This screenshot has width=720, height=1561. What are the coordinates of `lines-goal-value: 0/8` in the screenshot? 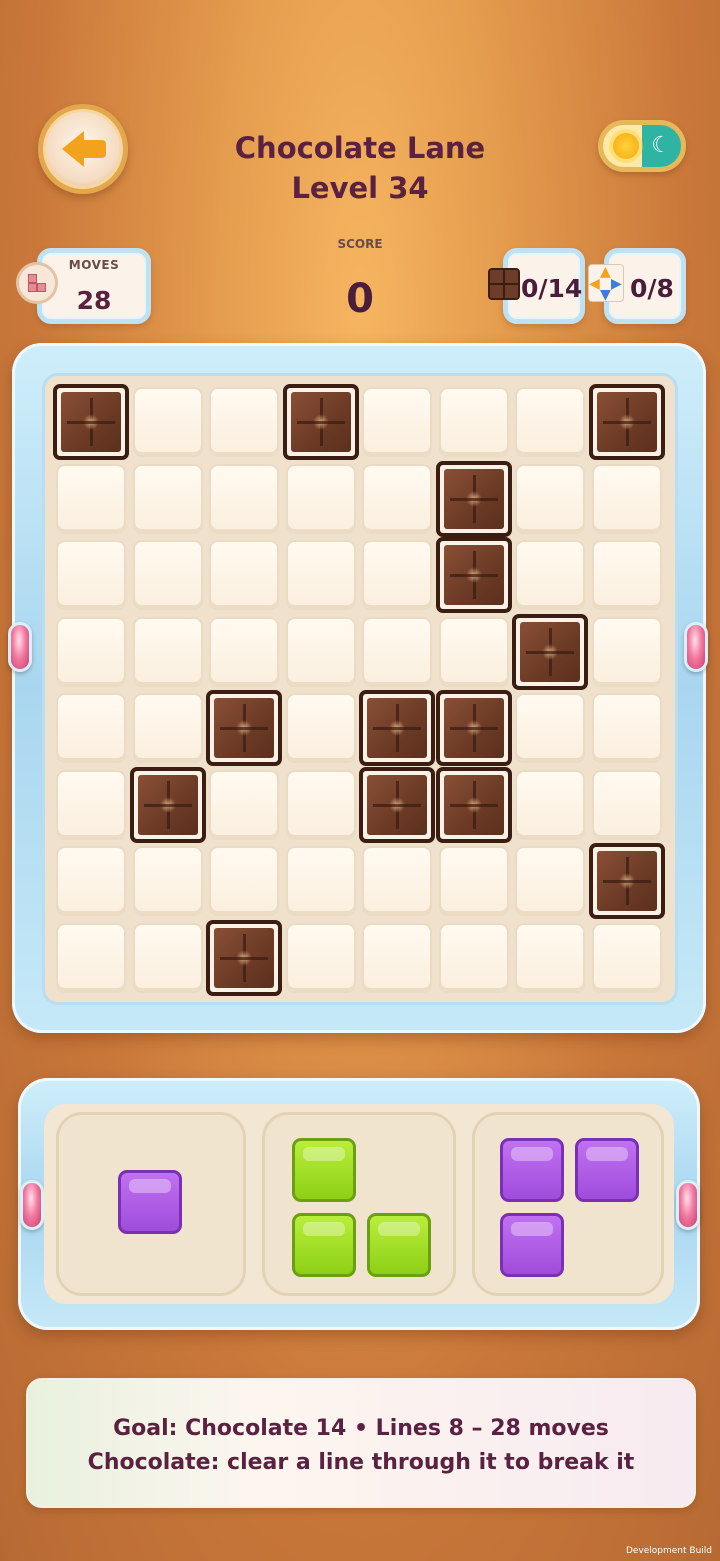 It's located at (652, 288).